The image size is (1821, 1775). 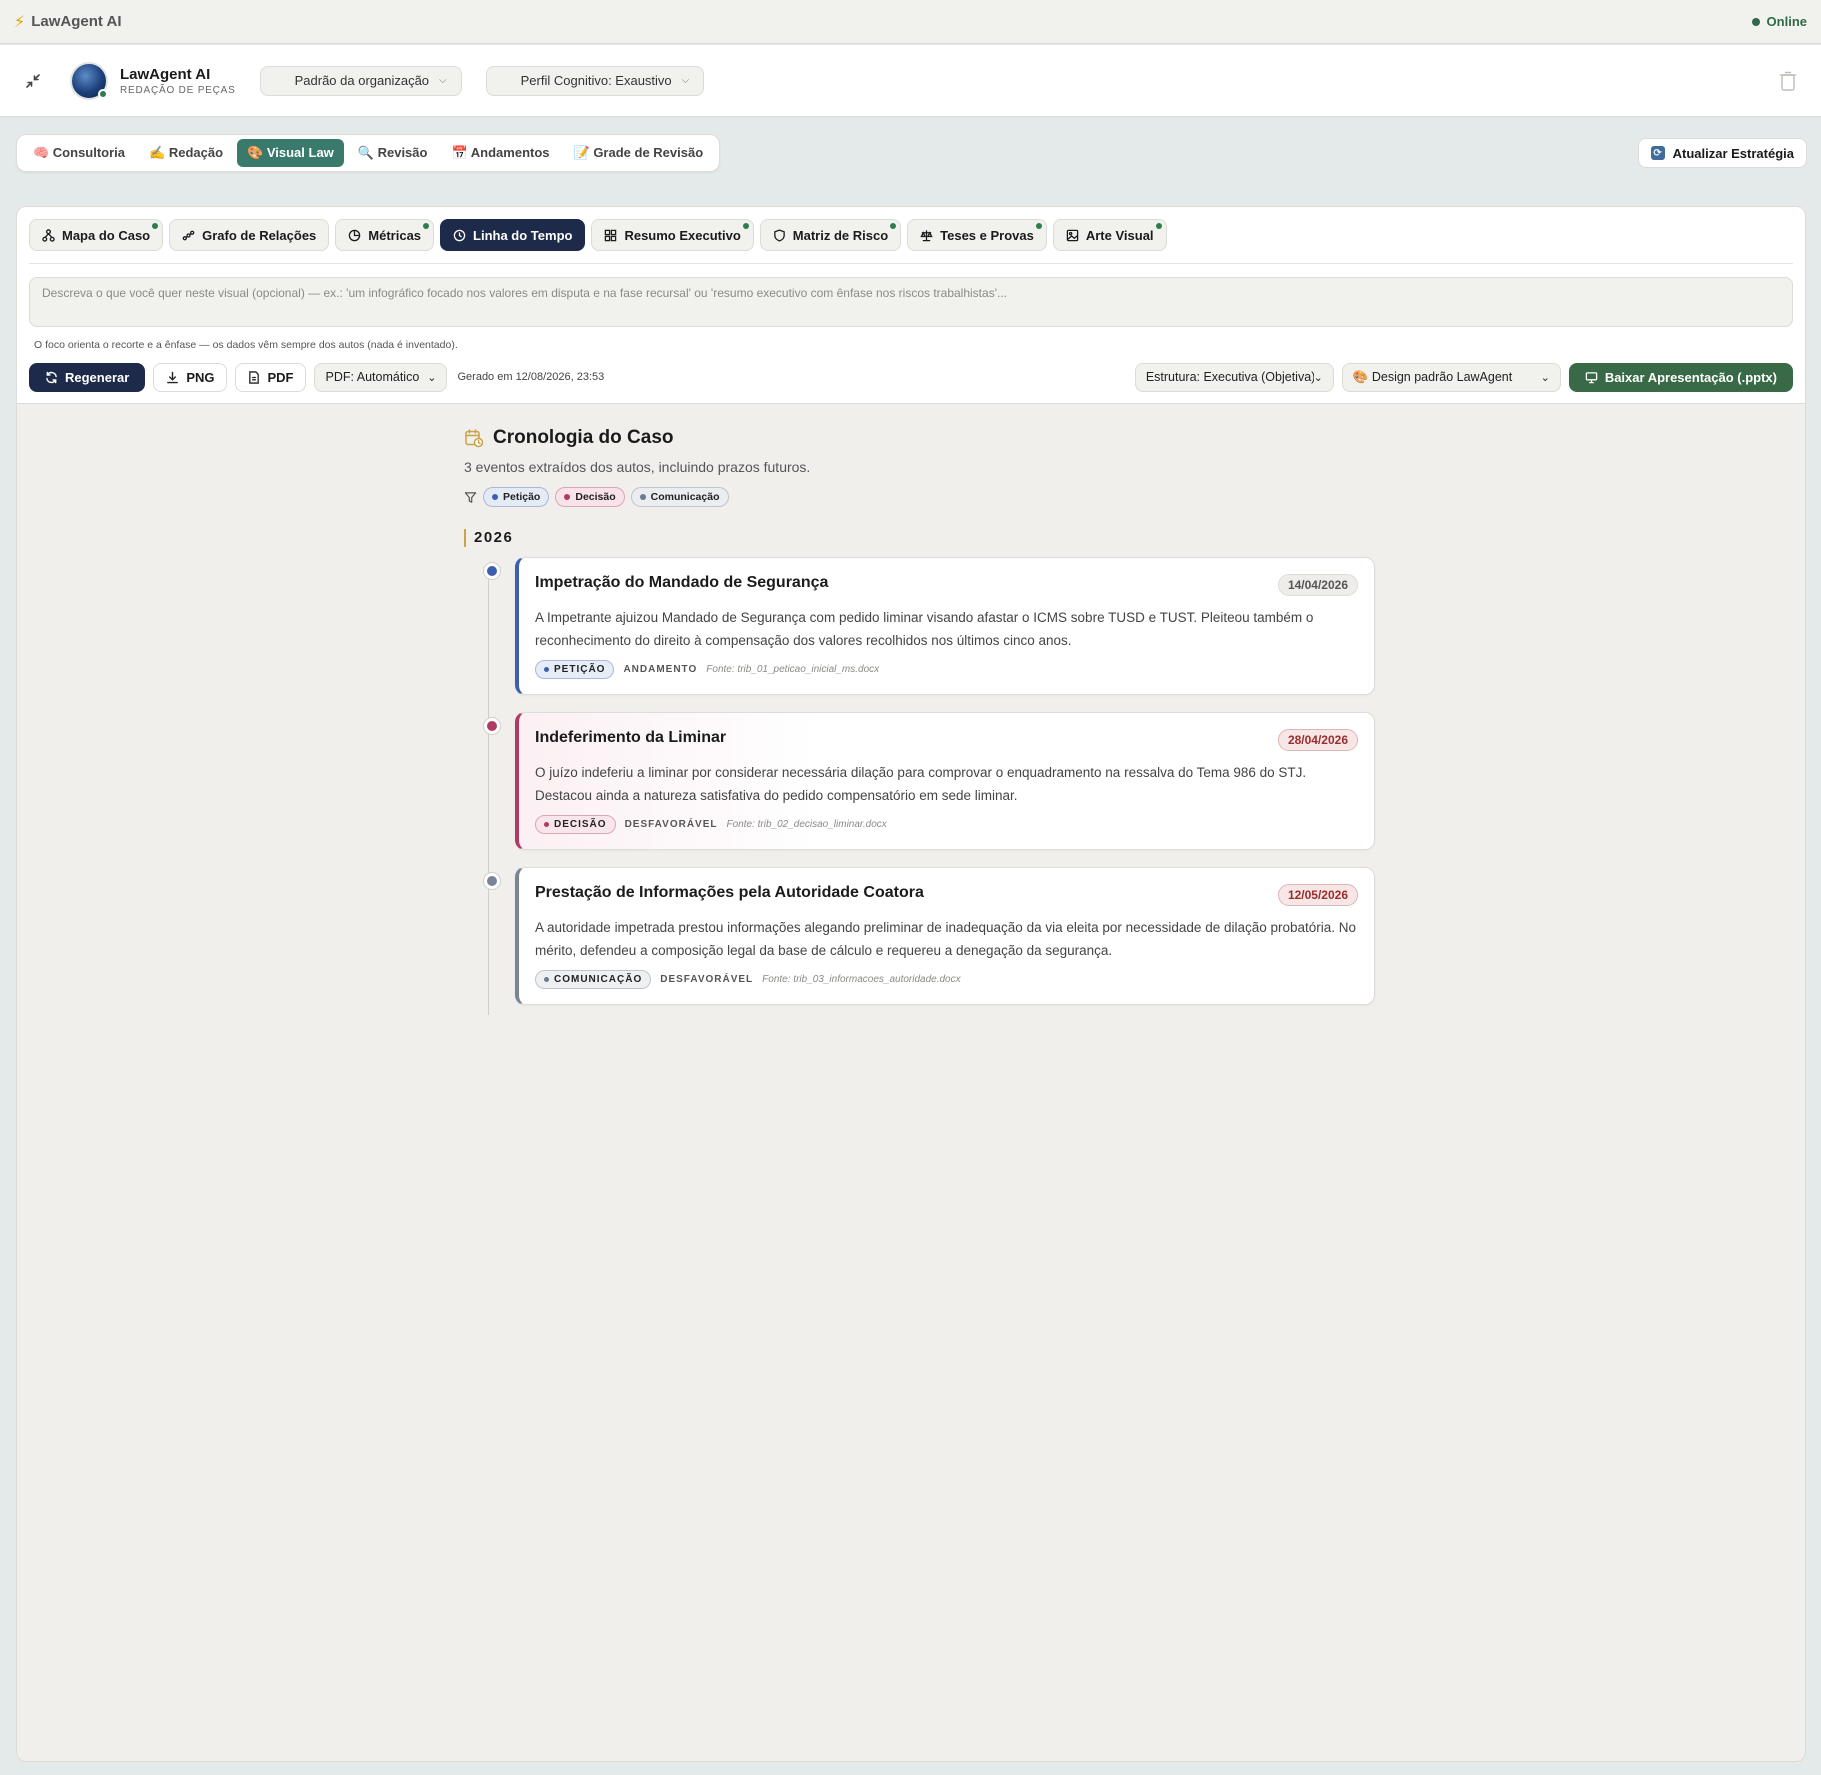 I want to click on pdf-mode-select: PDF: Automático ⌄, so click(x=381, y=377).